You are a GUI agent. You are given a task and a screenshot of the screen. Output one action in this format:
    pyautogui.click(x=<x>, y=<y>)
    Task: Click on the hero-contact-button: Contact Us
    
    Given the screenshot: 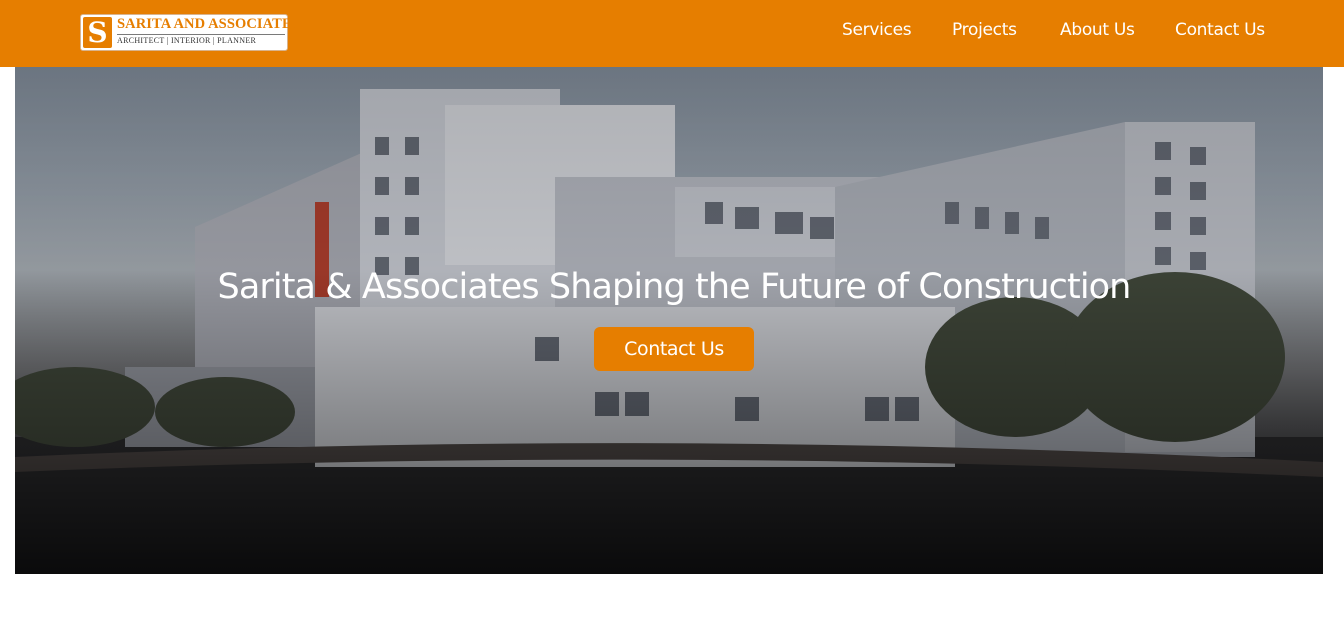 What is the action you would take?
    pyautogui.click(x=674, y=349)
    